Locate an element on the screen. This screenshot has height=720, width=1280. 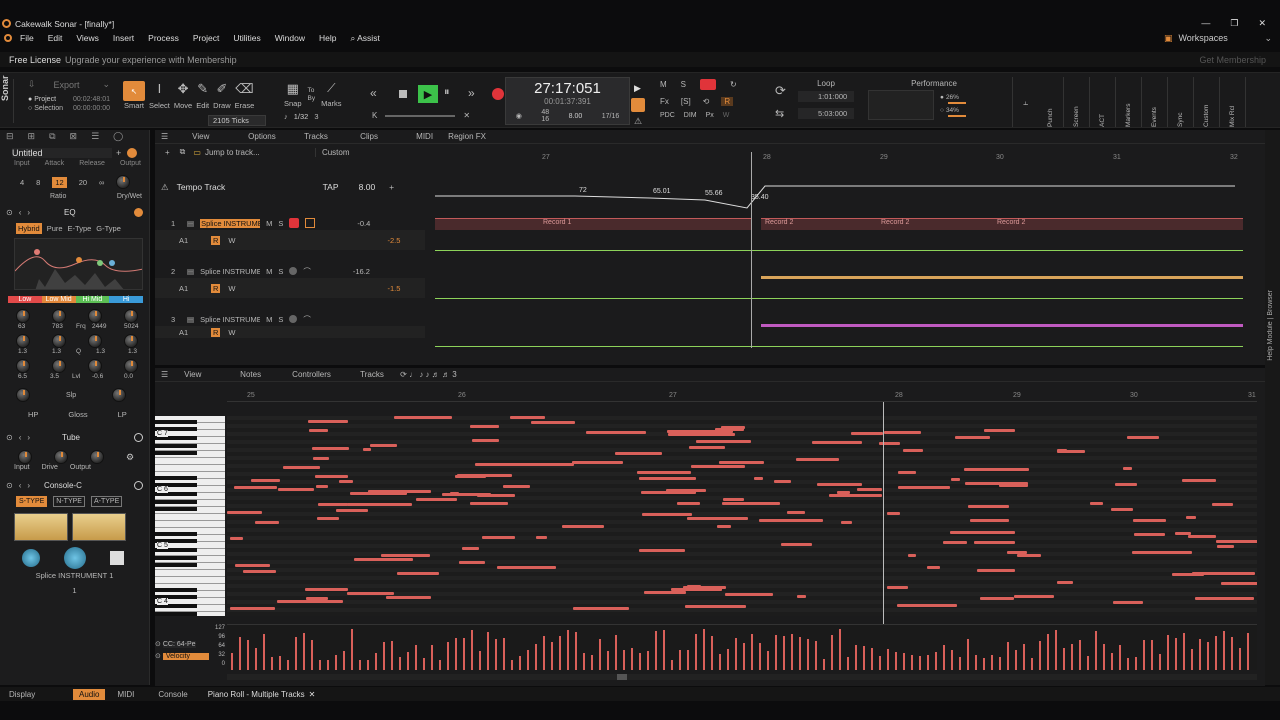
console-s-type: S-TYPE is located at coordinates (32, 501).